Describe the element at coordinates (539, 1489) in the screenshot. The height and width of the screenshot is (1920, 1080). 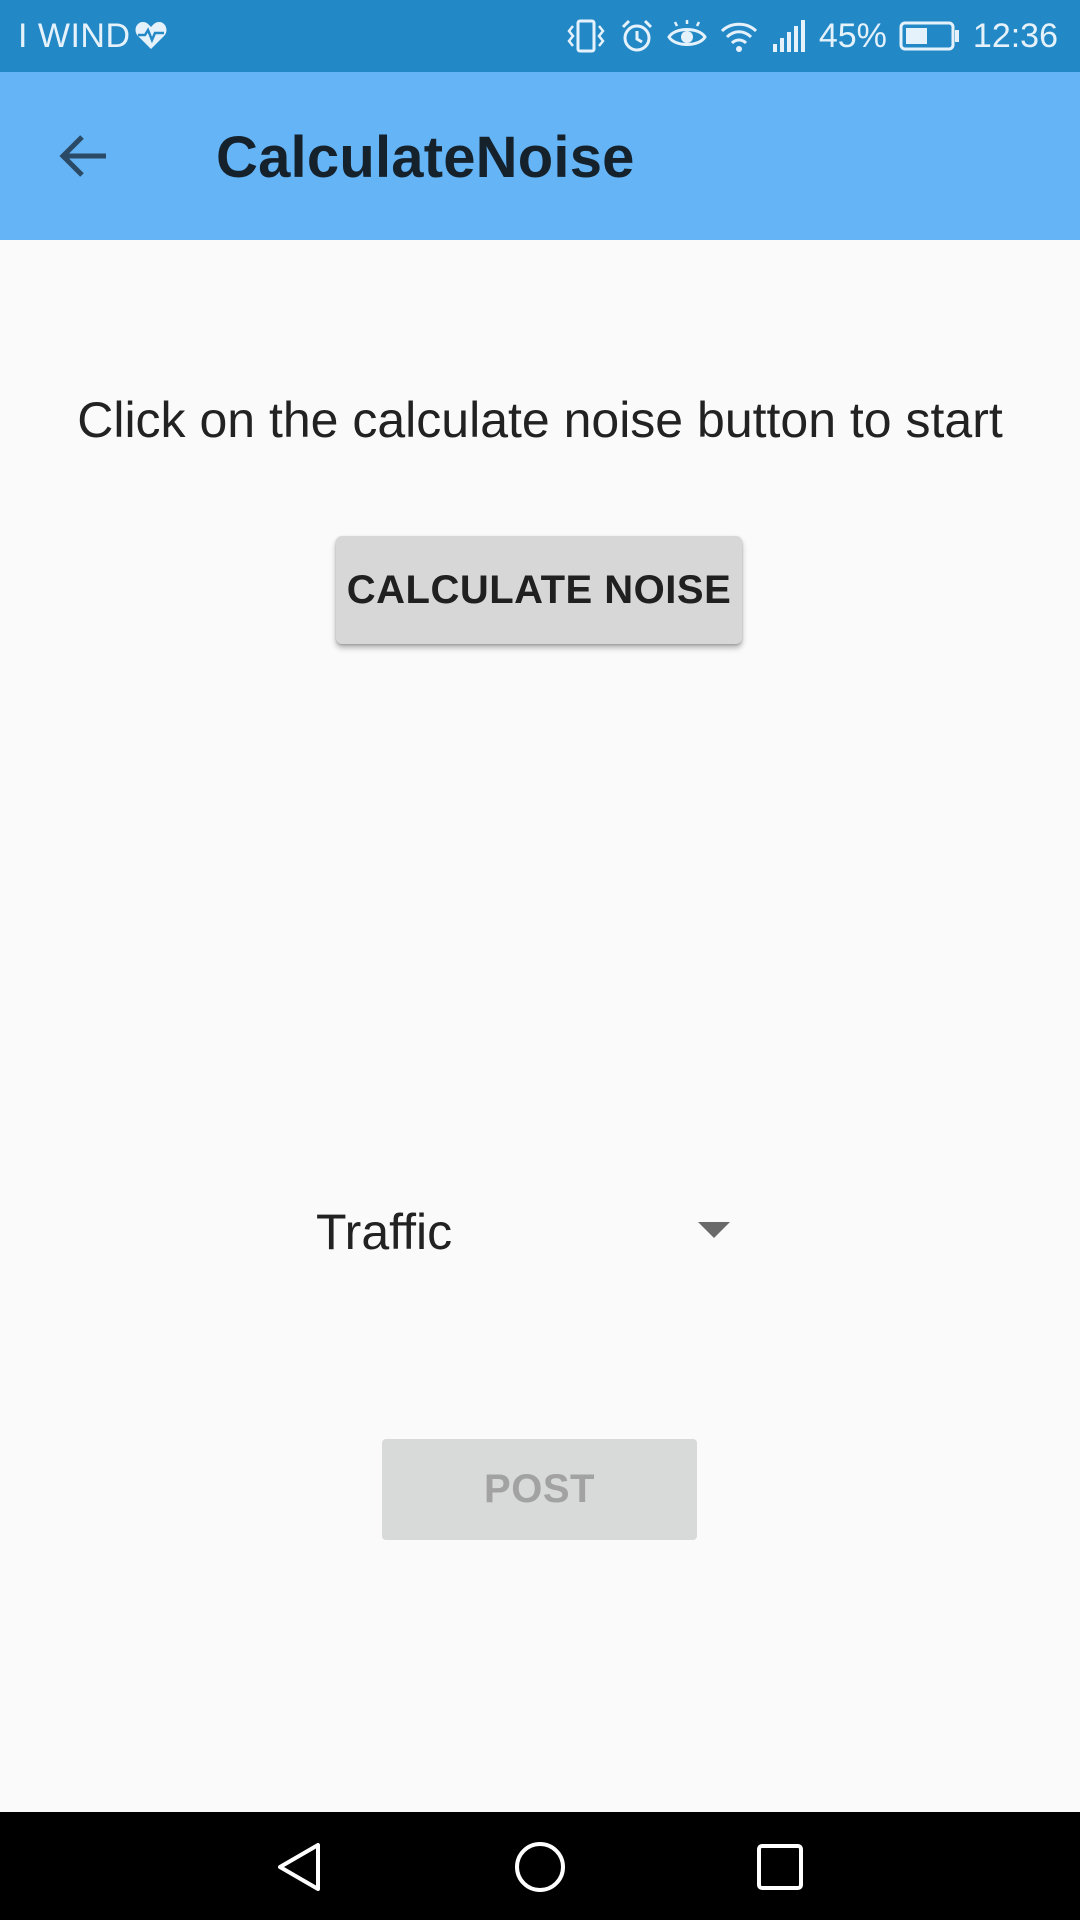
I see `post-button: POST` at that location.